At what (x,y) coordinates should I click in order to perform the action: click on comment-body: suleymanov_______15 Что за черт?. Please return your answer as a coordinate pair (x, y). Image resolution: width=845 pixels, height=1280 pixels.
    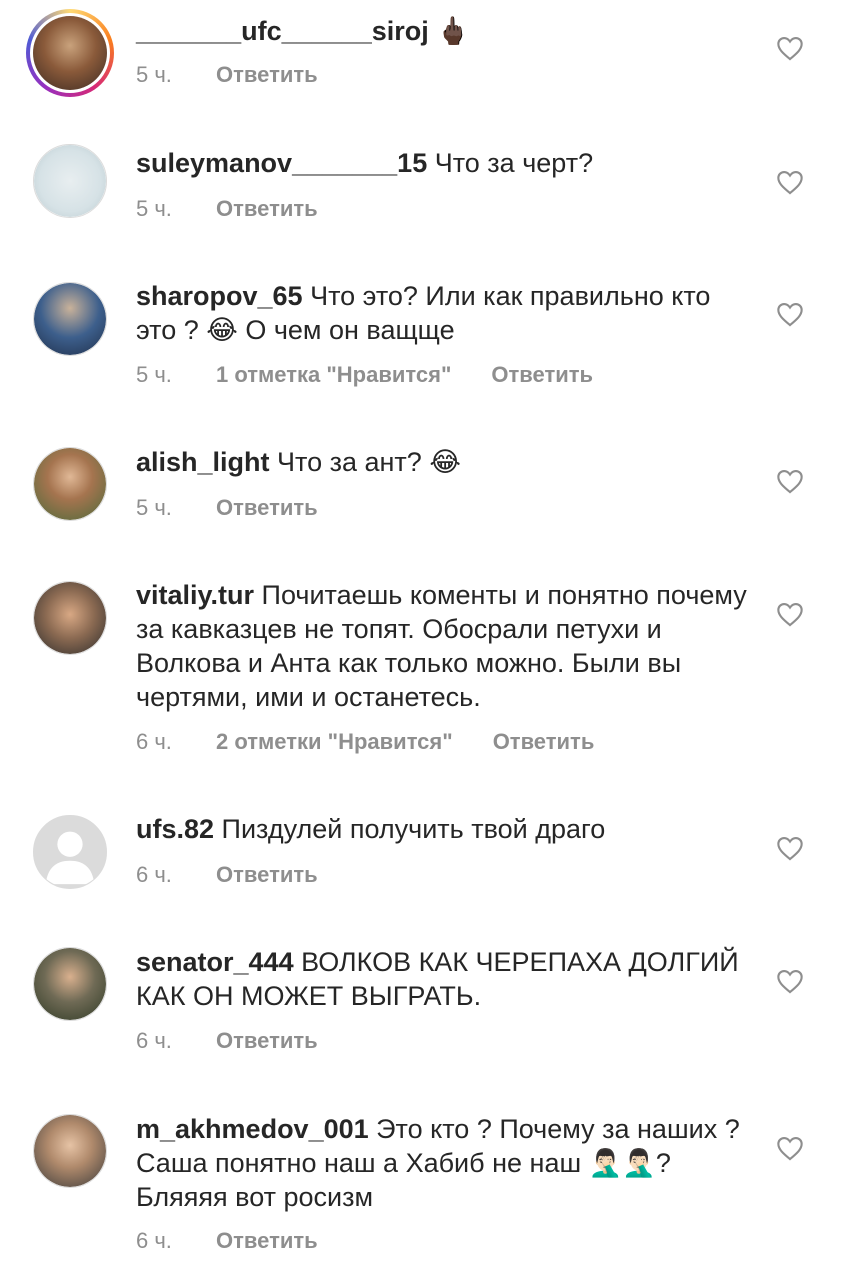
    Looking at the image, I should click on (446, 163).